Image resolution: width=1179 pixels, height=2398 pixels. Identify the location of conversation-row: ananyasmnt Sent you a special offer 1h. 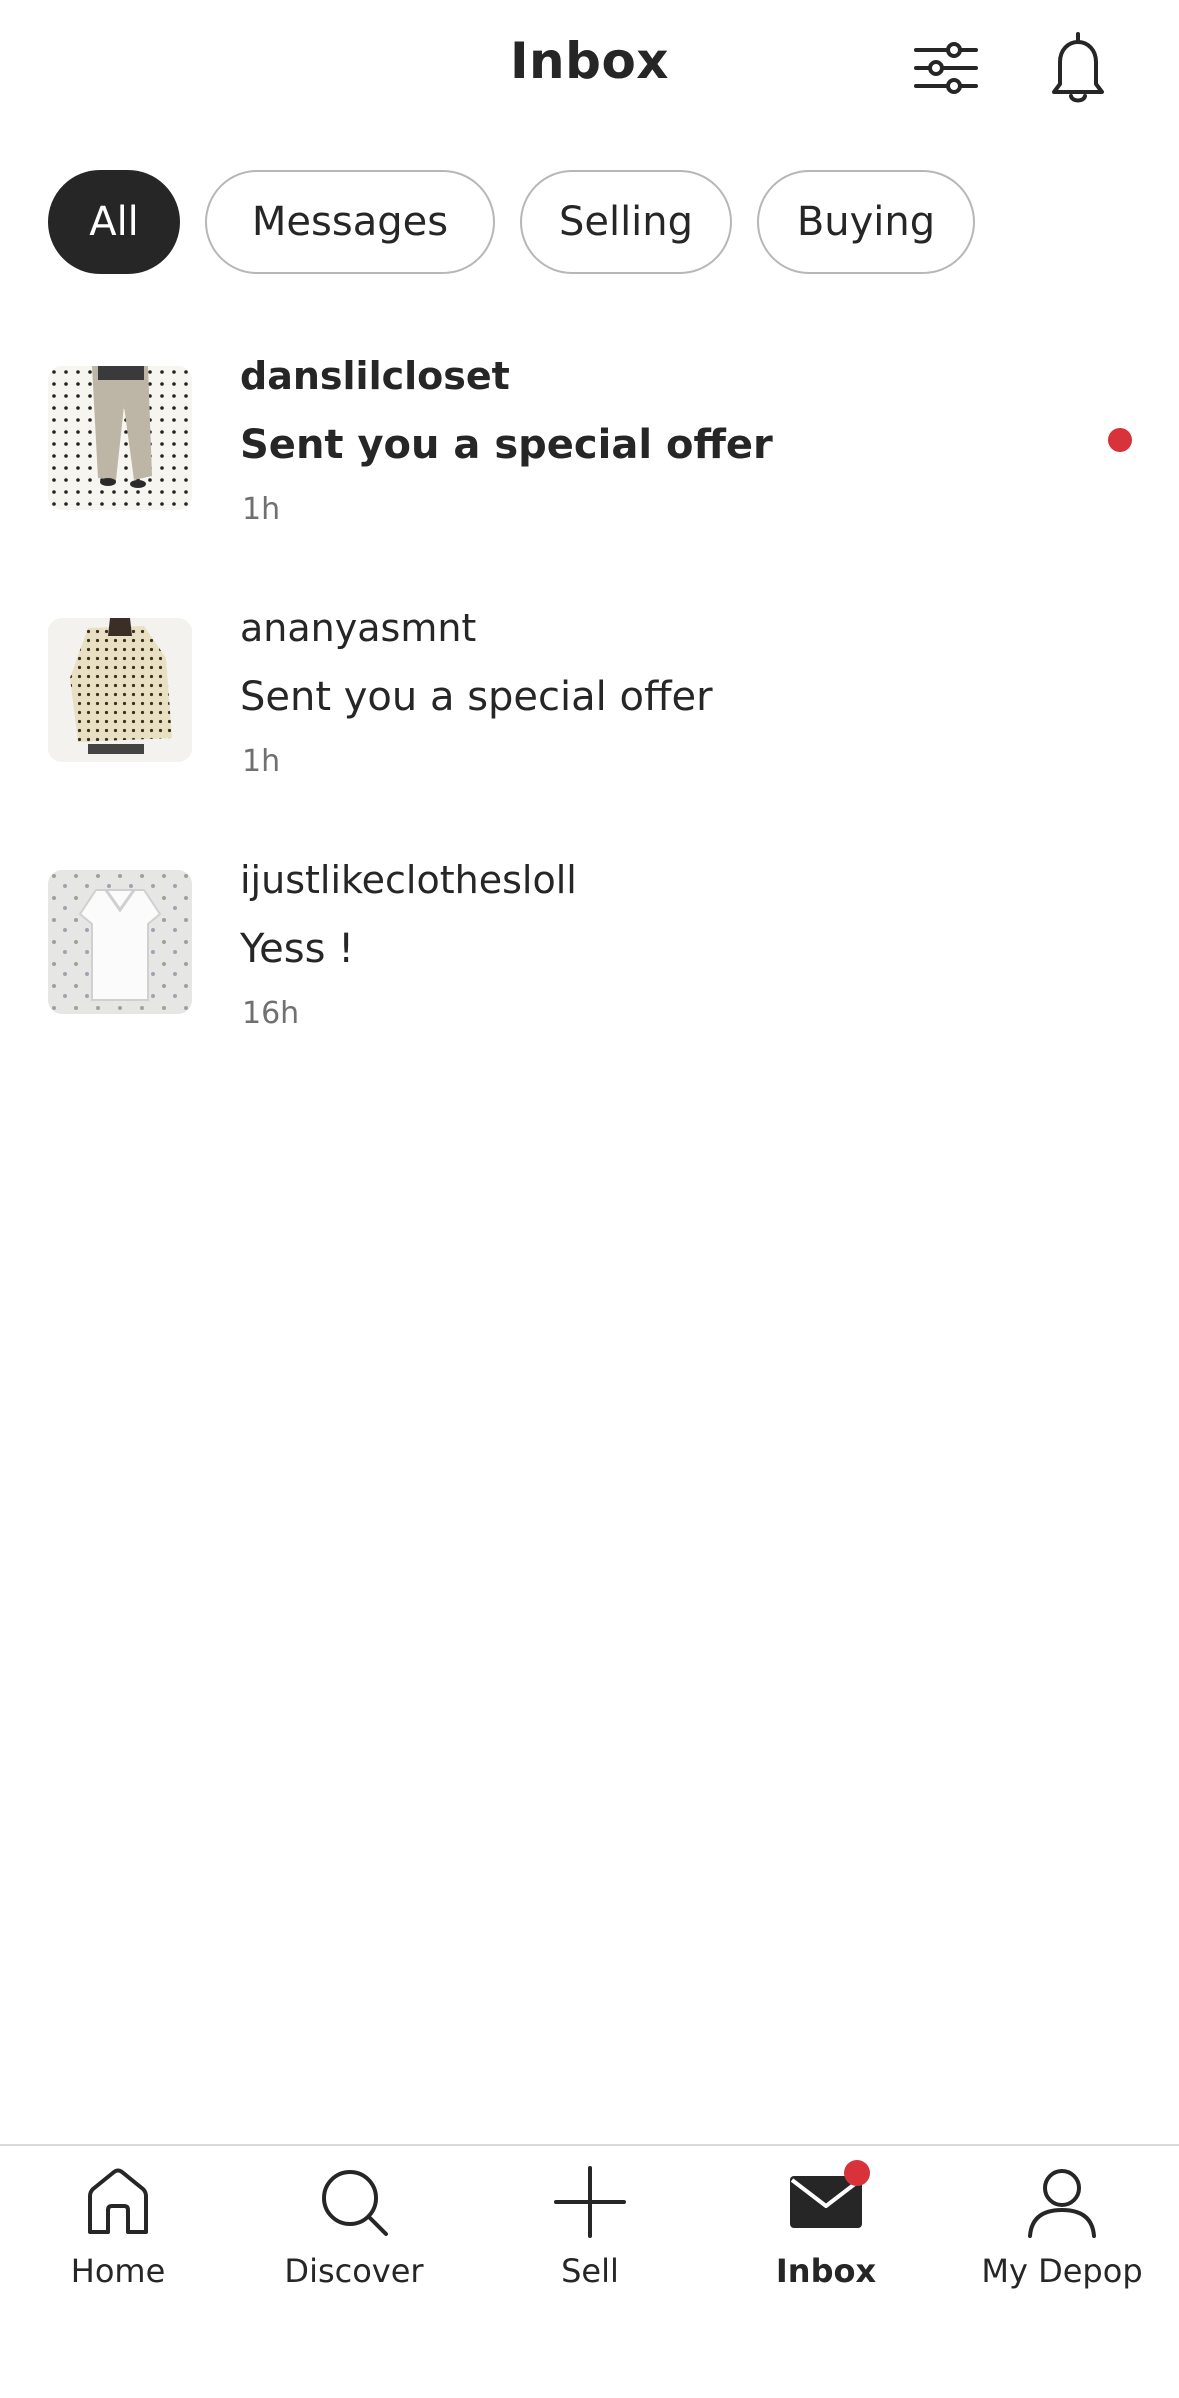
(589, 700).